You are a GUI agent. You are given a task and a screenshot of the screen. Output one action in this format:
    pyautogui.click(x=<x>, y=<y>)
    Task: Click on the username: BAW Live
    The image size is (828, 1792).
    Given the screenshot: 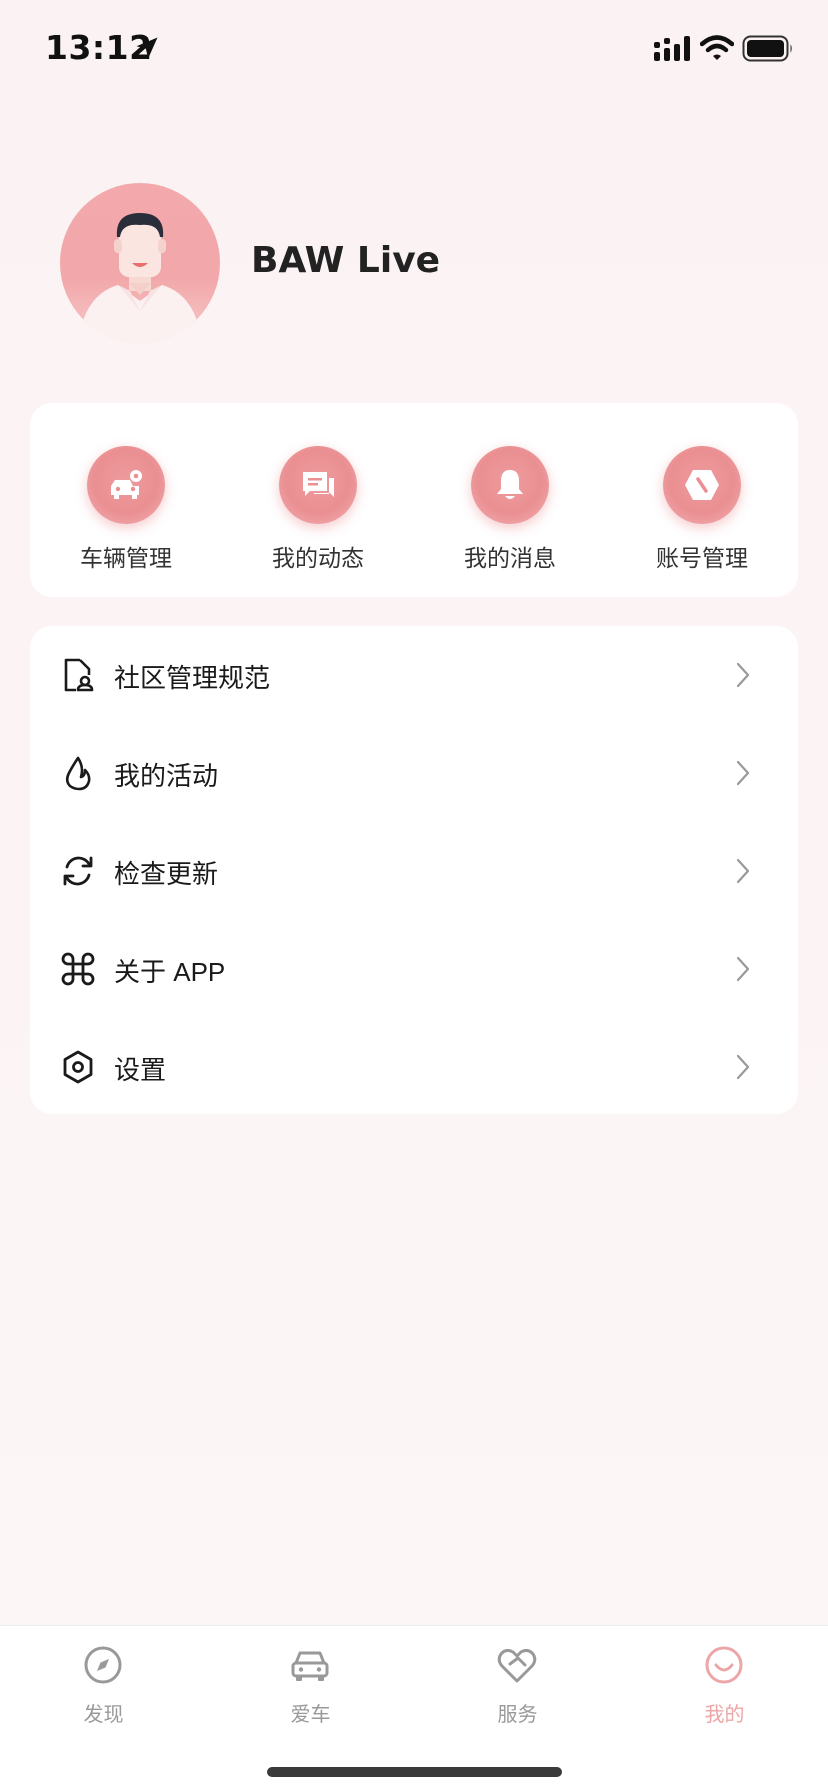 What is the action you would take?
    pyautogui.click(x=345, y=260)
    